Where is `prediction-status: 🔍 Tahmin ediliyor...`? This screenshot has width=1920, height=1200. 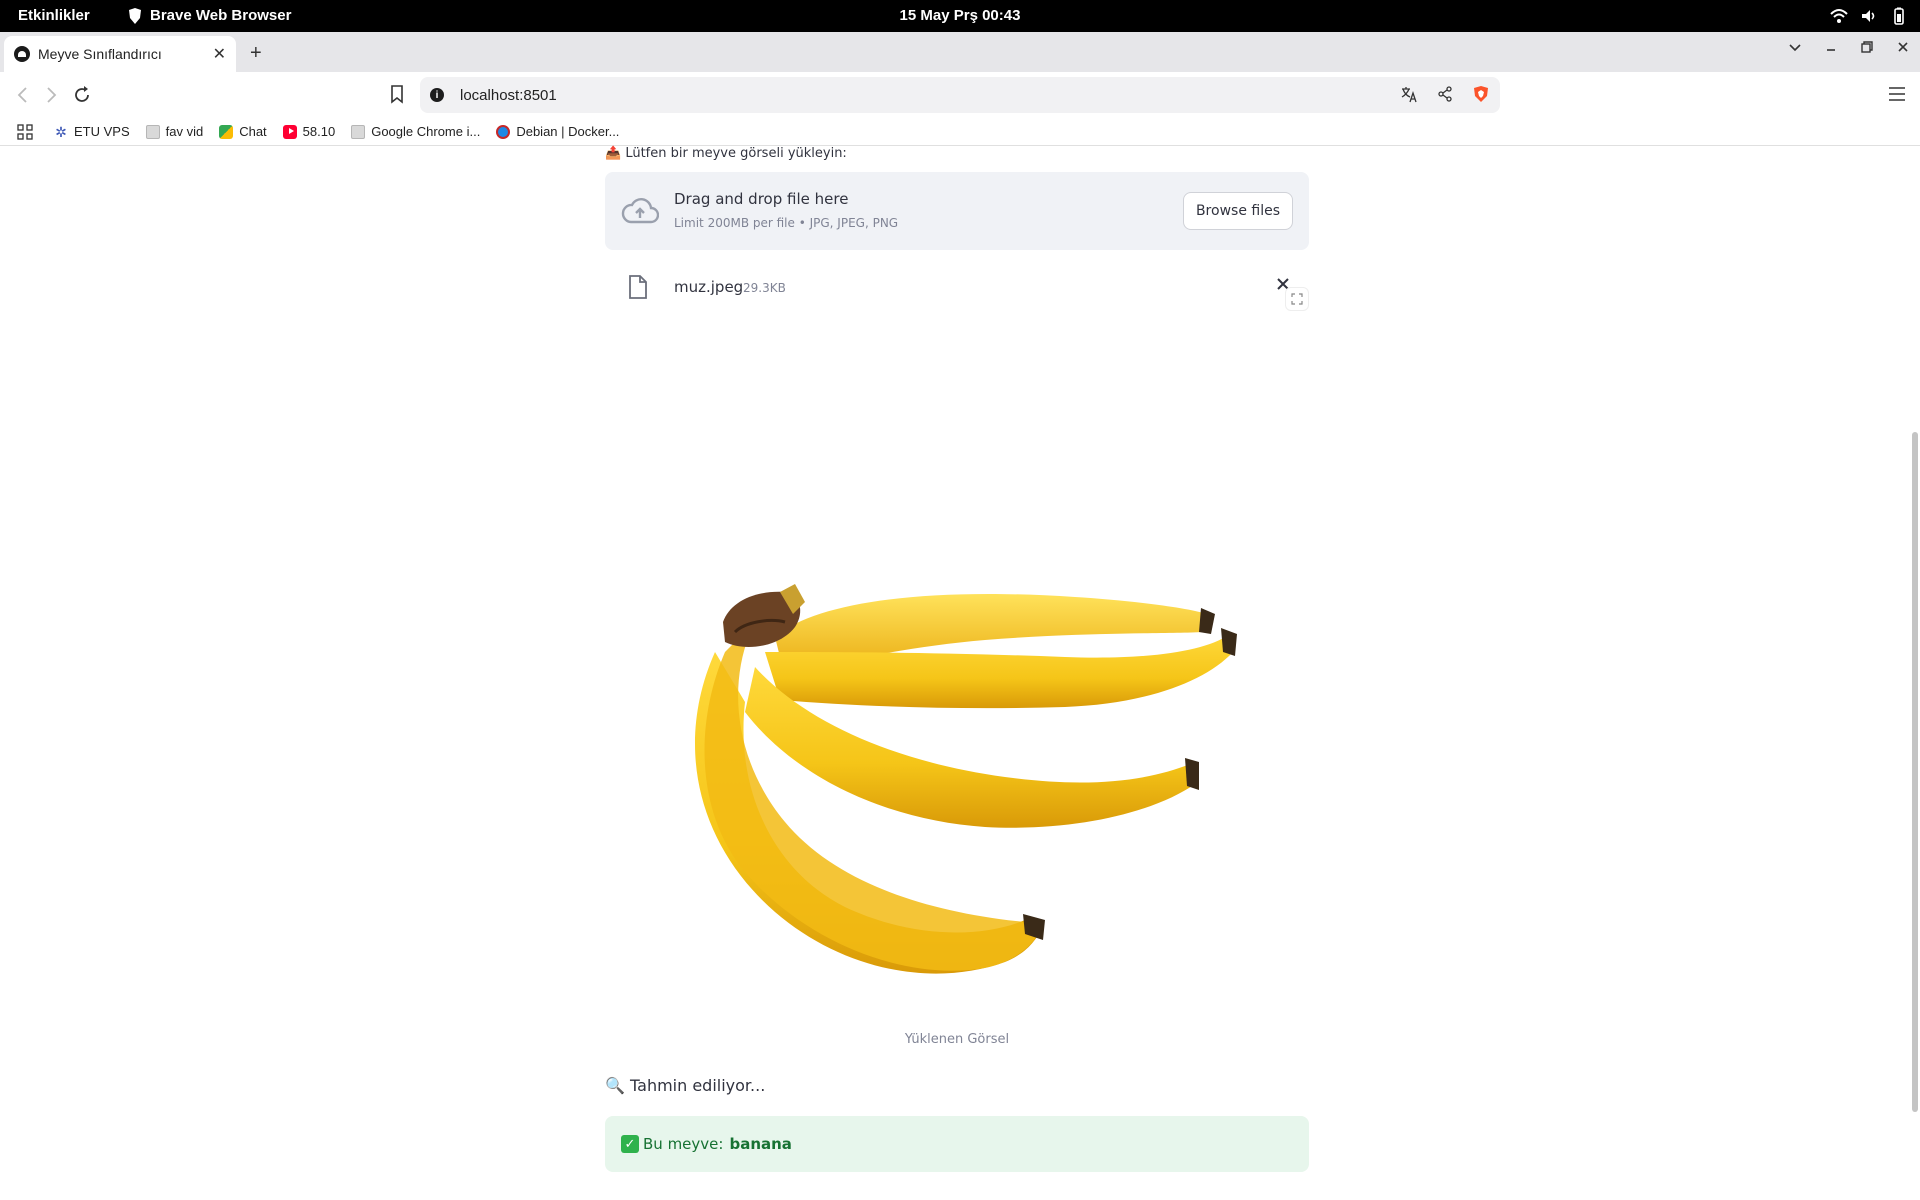 prediction-status: 🔍 Tahmin ediliyor... is located at coordinates (685, 1085).